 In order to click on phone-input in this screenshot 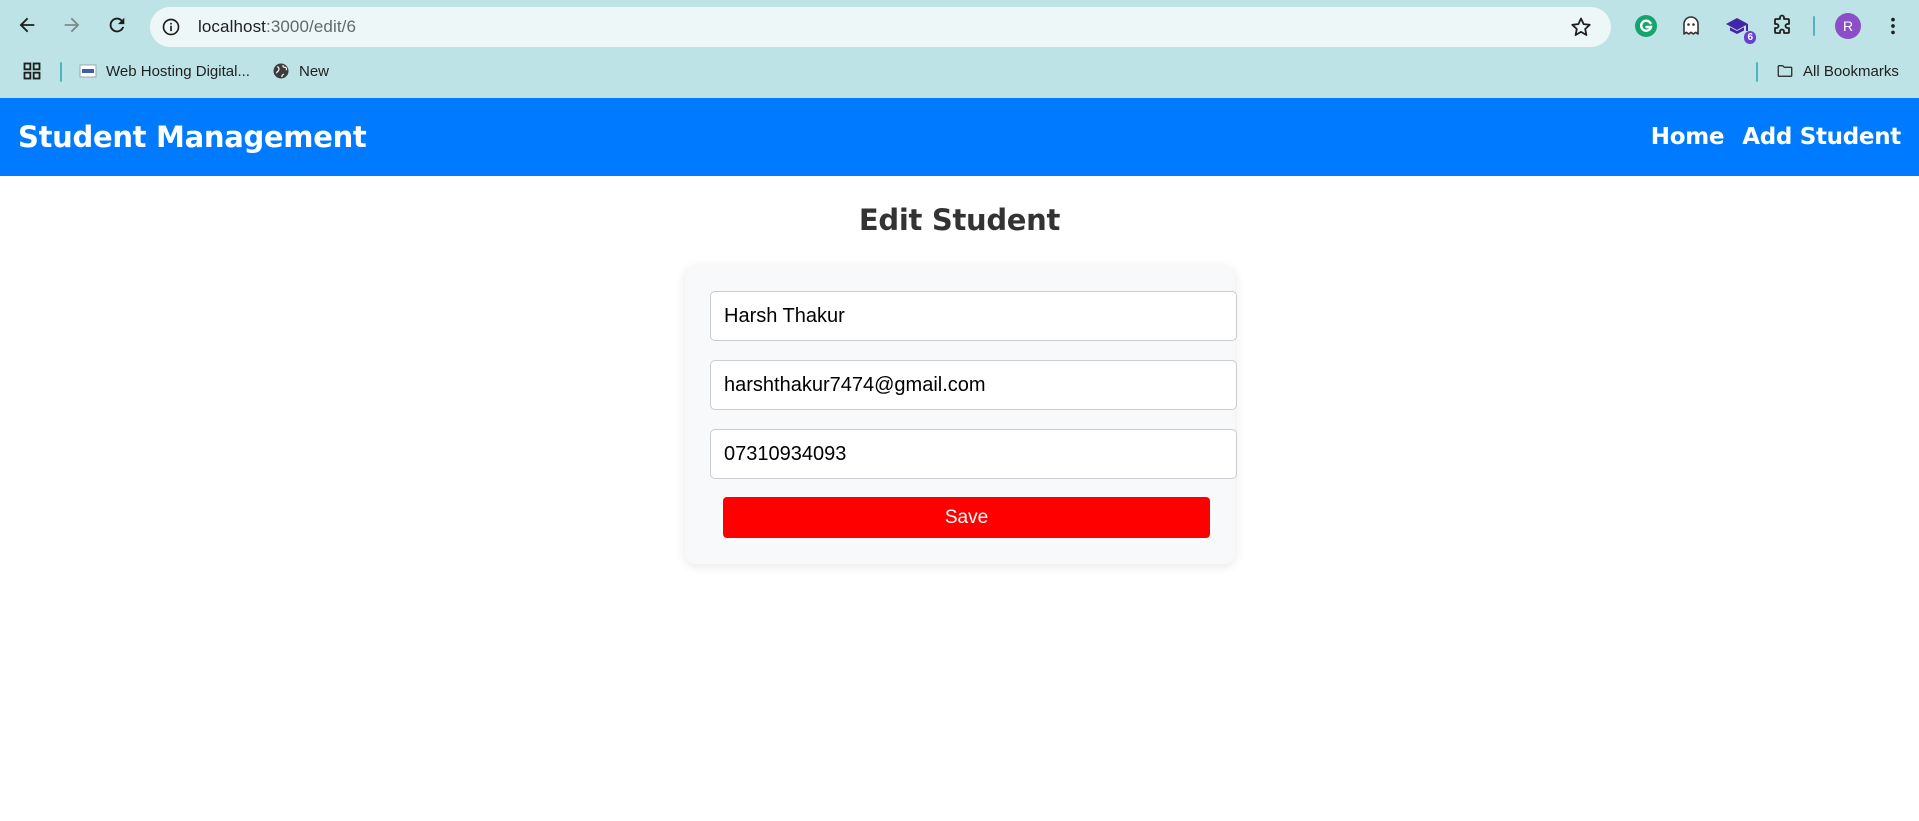, I will do `click(973, 454)`.